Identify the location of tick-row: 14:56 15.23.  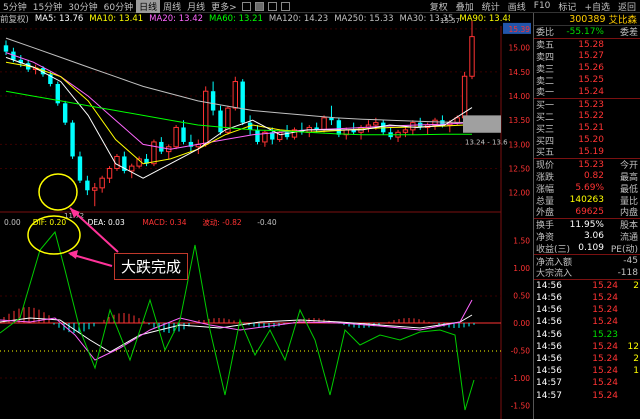
(587, 334).